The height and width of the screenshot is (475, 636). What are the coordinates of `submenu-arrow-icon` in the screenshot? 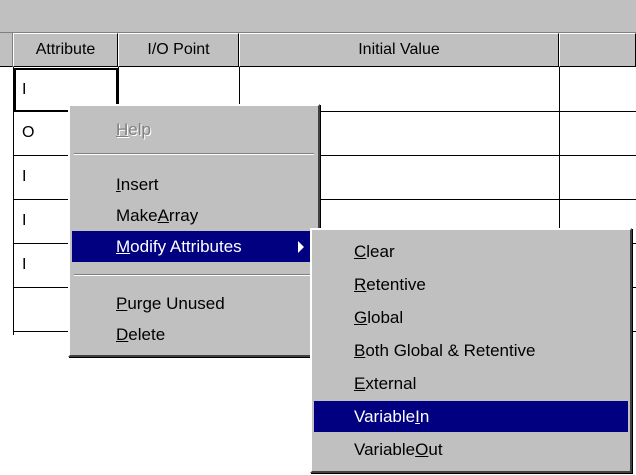 It's located at (301, 247).